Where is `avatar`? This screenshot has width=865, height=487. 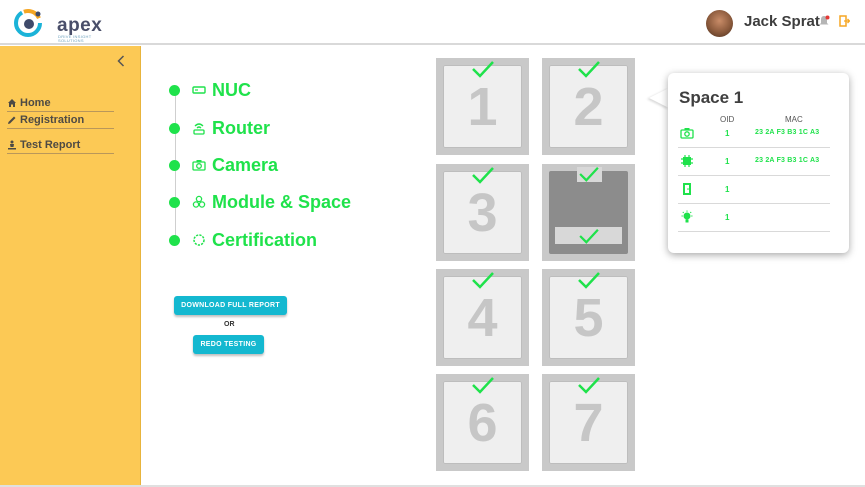
avatar is located at coordinates (719, 23).